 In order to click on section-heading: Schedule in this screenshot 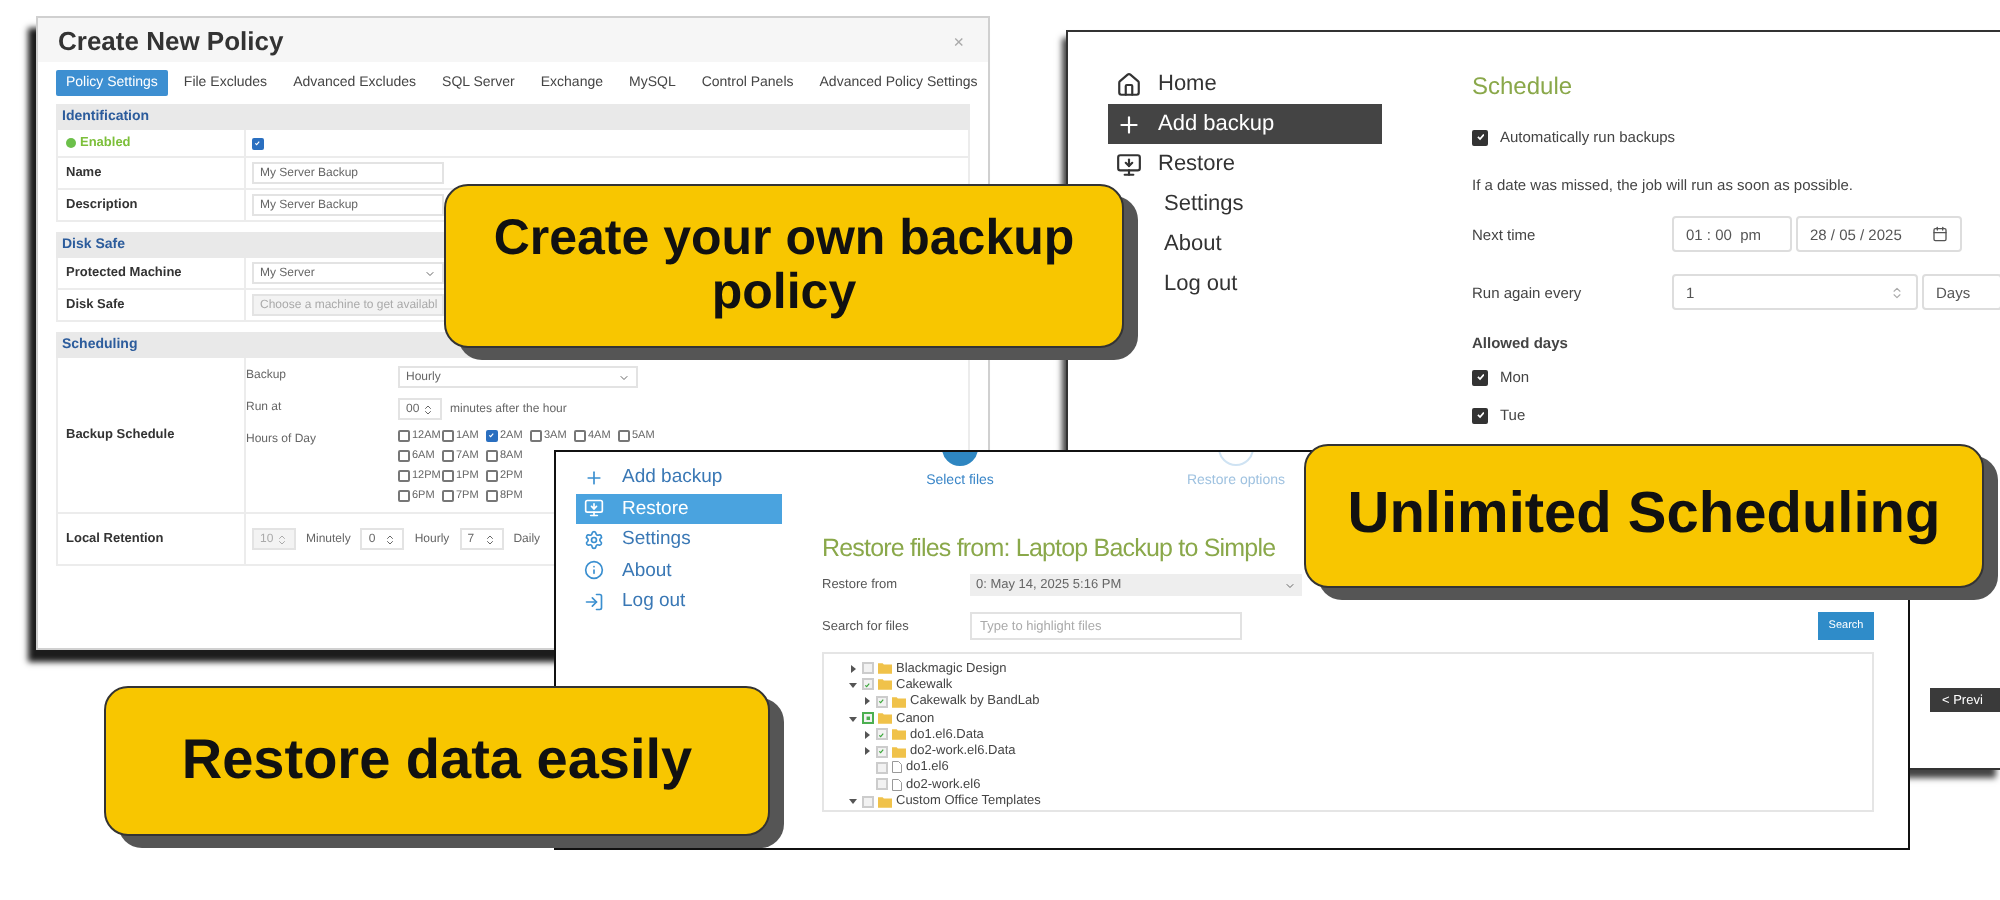, I will do `click(1523, 86)`.